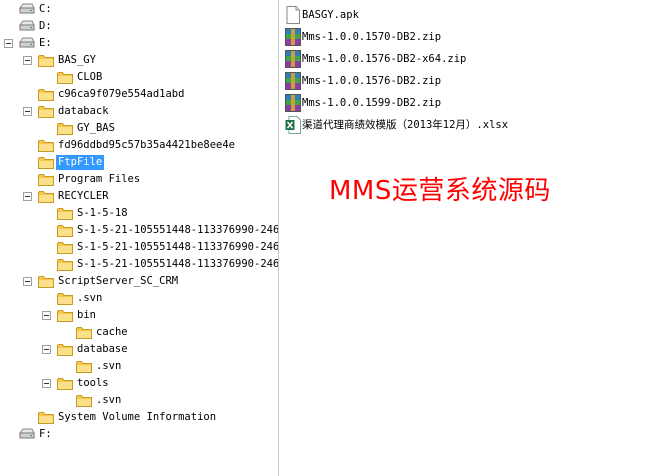  I want to click on tree-item-label: fd96ddbd95c57b35a4421be8ee4e, so click(147, 145).